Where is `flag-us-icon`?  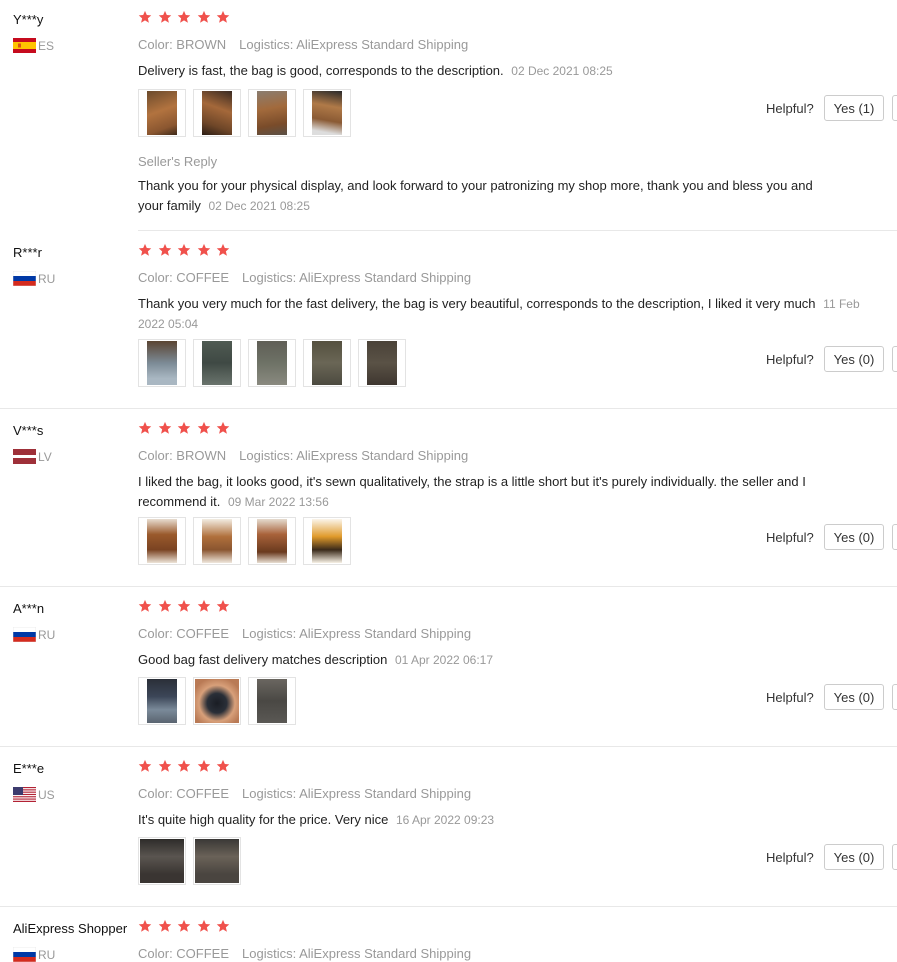
flag-us-icon is located at coordinates (24, 794).